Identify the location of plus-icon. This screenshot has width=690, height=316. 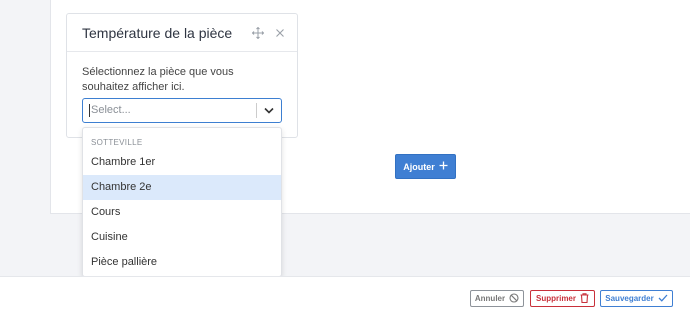
(443, 166).